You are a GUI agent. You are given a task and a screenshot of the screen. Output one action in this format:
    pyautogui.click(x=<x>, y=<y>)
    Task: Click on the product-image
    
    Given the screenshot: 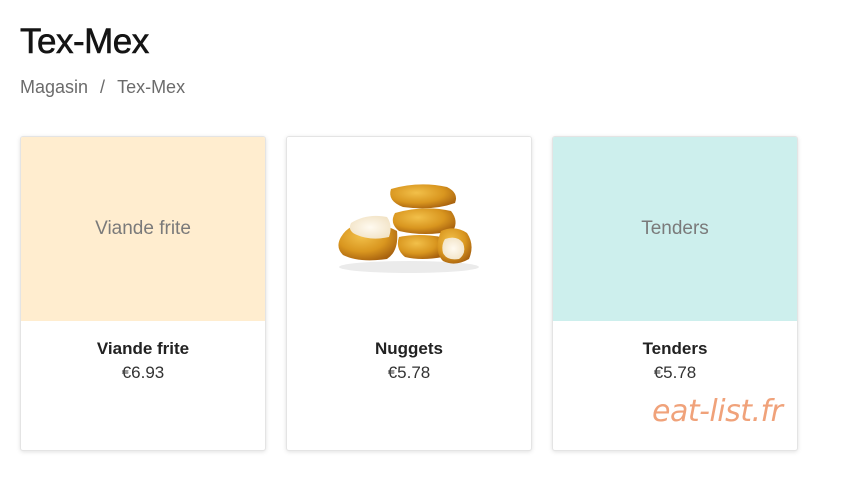 What is the action you would take?
    pyautogui.click(x=409, y=229)
    